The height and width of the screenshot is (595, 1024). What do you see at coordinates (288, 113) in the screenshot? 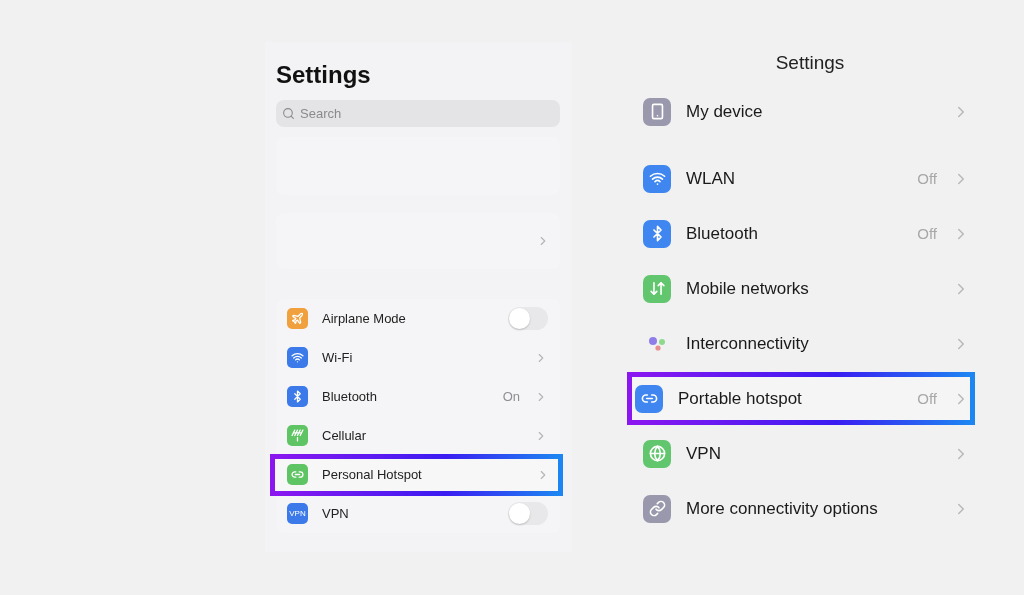
I see `search-icon` at bounding box center [288, 113].